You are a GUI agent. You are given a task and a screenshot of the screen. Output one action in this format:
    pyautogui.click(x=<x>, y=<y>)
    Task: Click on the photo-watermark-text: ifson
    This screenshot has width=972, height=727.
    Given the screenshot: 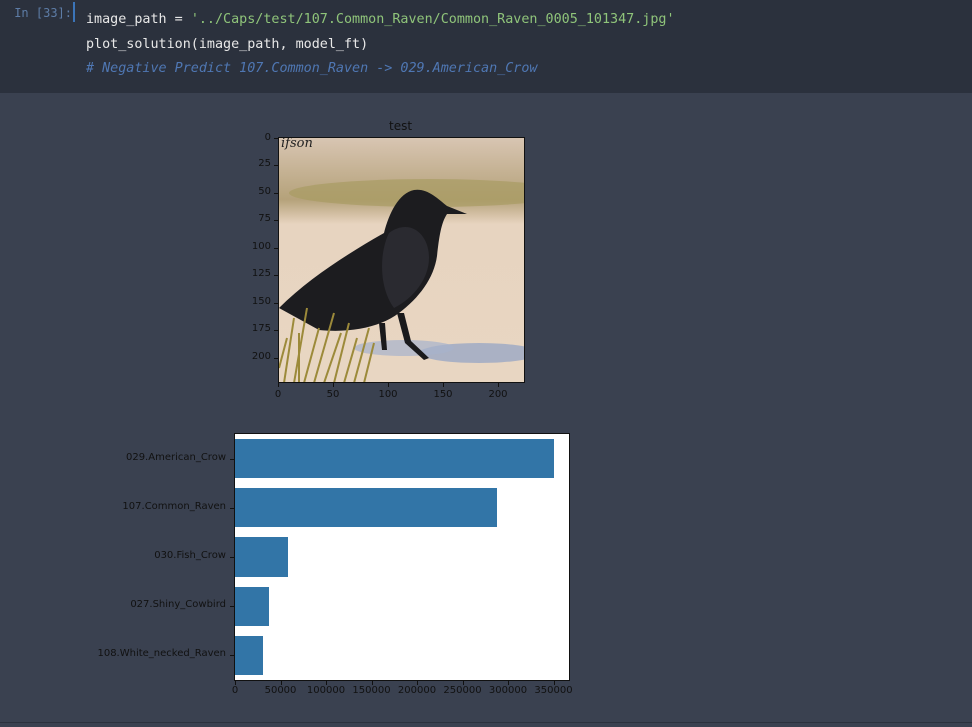 What is the action you would take?
    pyautogui.click(x=297, y=144)
    